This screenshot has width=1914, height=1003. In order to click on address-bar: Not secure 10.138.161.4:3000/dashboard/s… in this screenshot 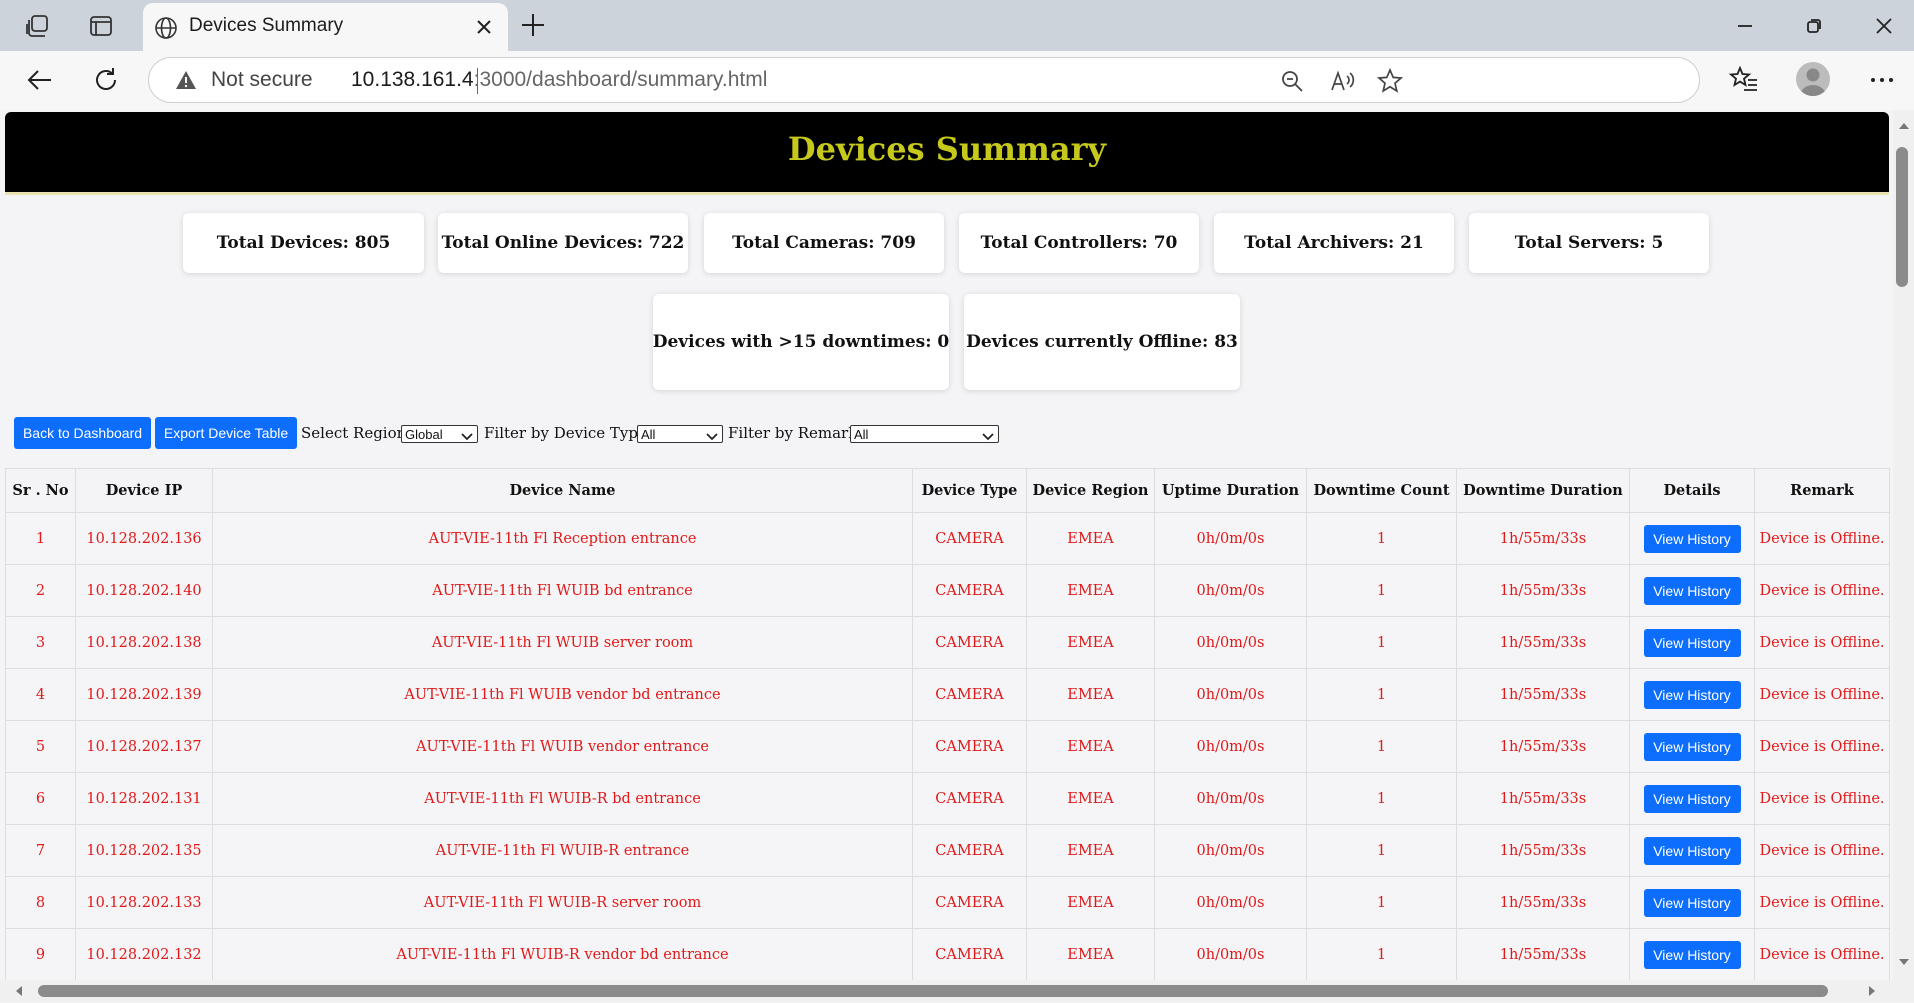, I will do `click(924, 80)`.